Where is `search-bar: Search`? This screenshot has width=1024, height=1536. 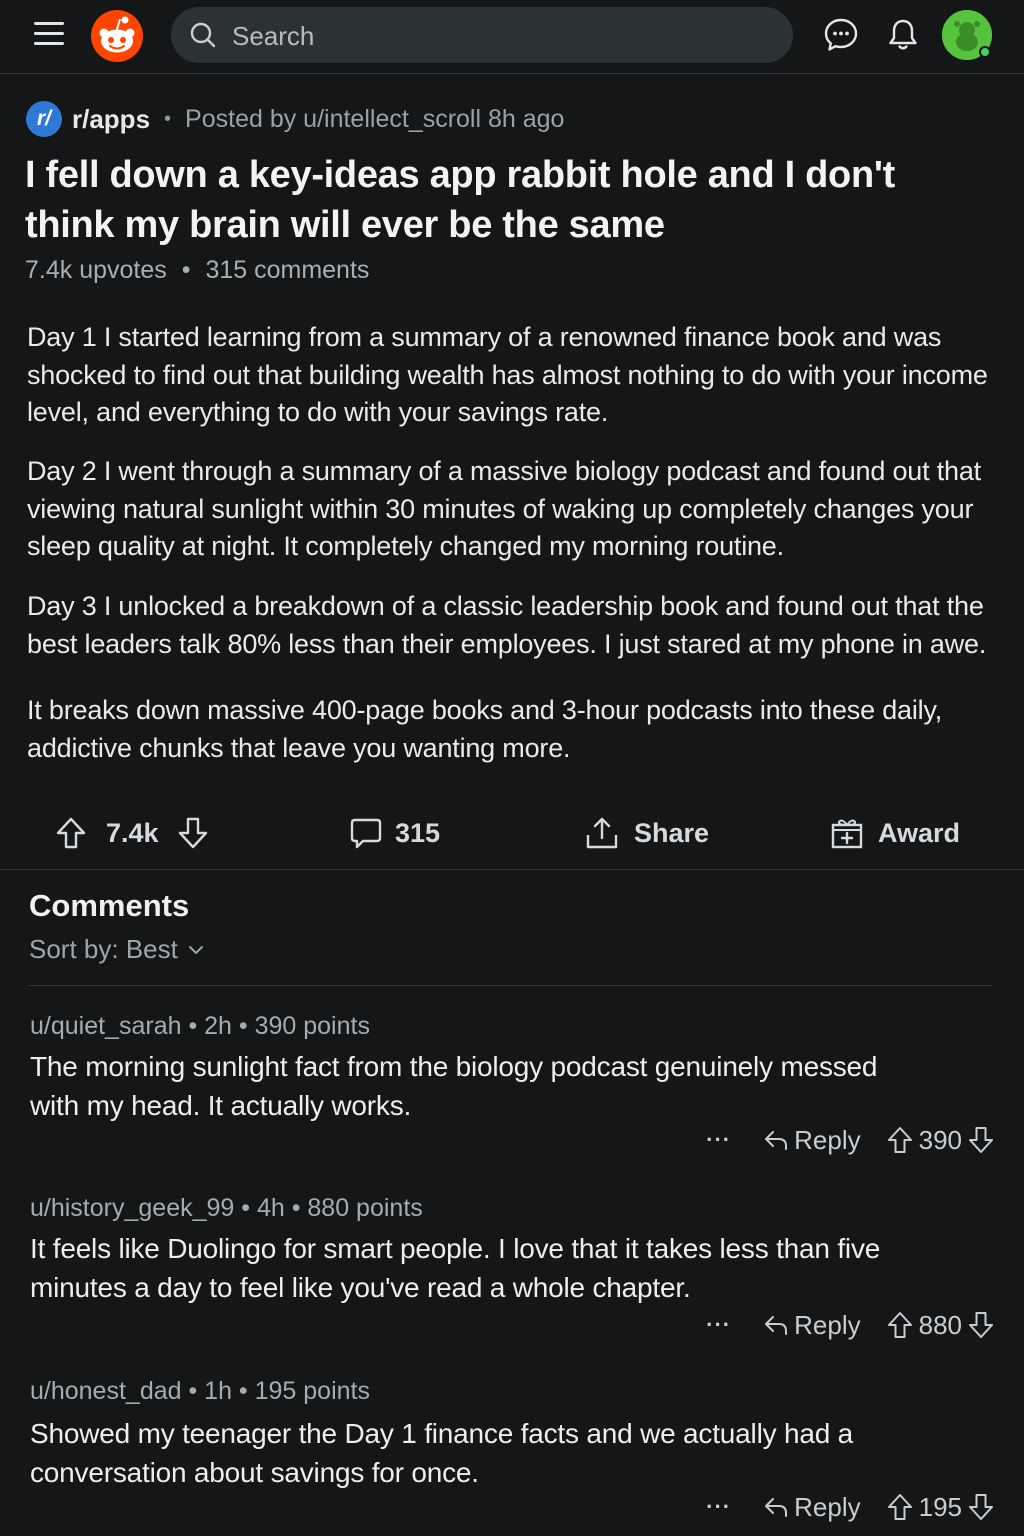 search-bar: Search is located at coordinates (482, 35).